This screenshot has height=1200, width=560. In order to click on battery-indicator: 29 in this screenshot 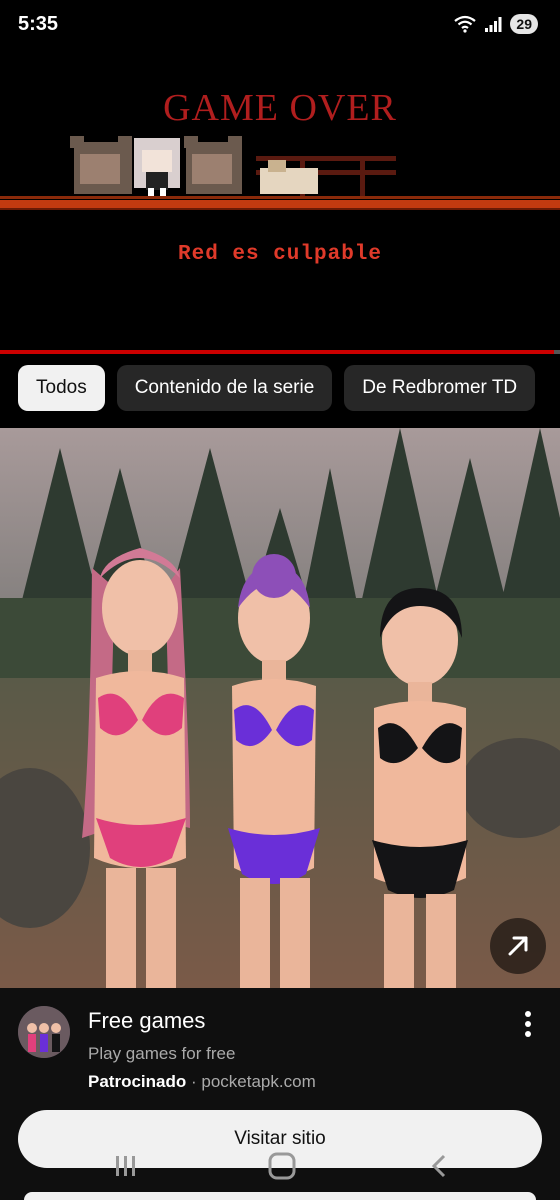, I will do `click(524, 24)`.